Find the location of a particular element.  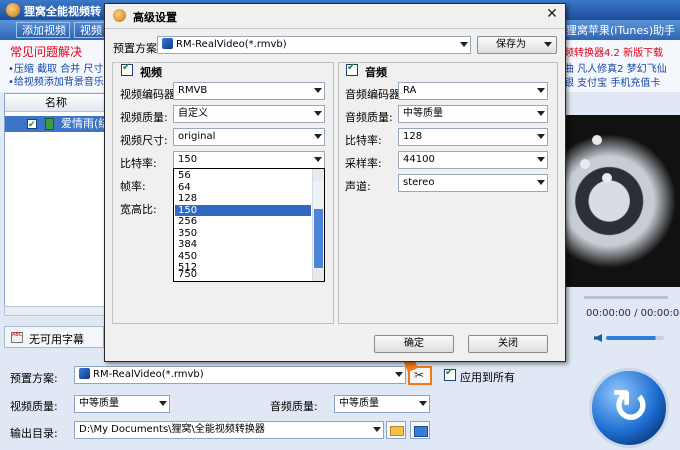

audio-enable-checkbox is located at coordinates (352, 69).